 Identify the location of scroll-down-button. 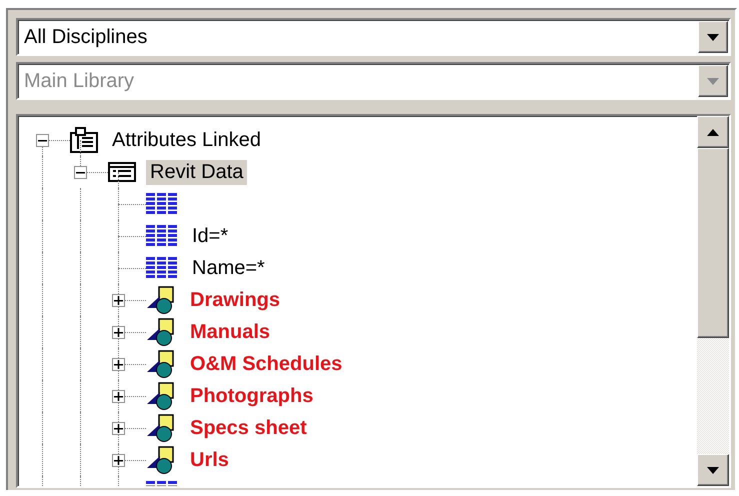
(713, 470).